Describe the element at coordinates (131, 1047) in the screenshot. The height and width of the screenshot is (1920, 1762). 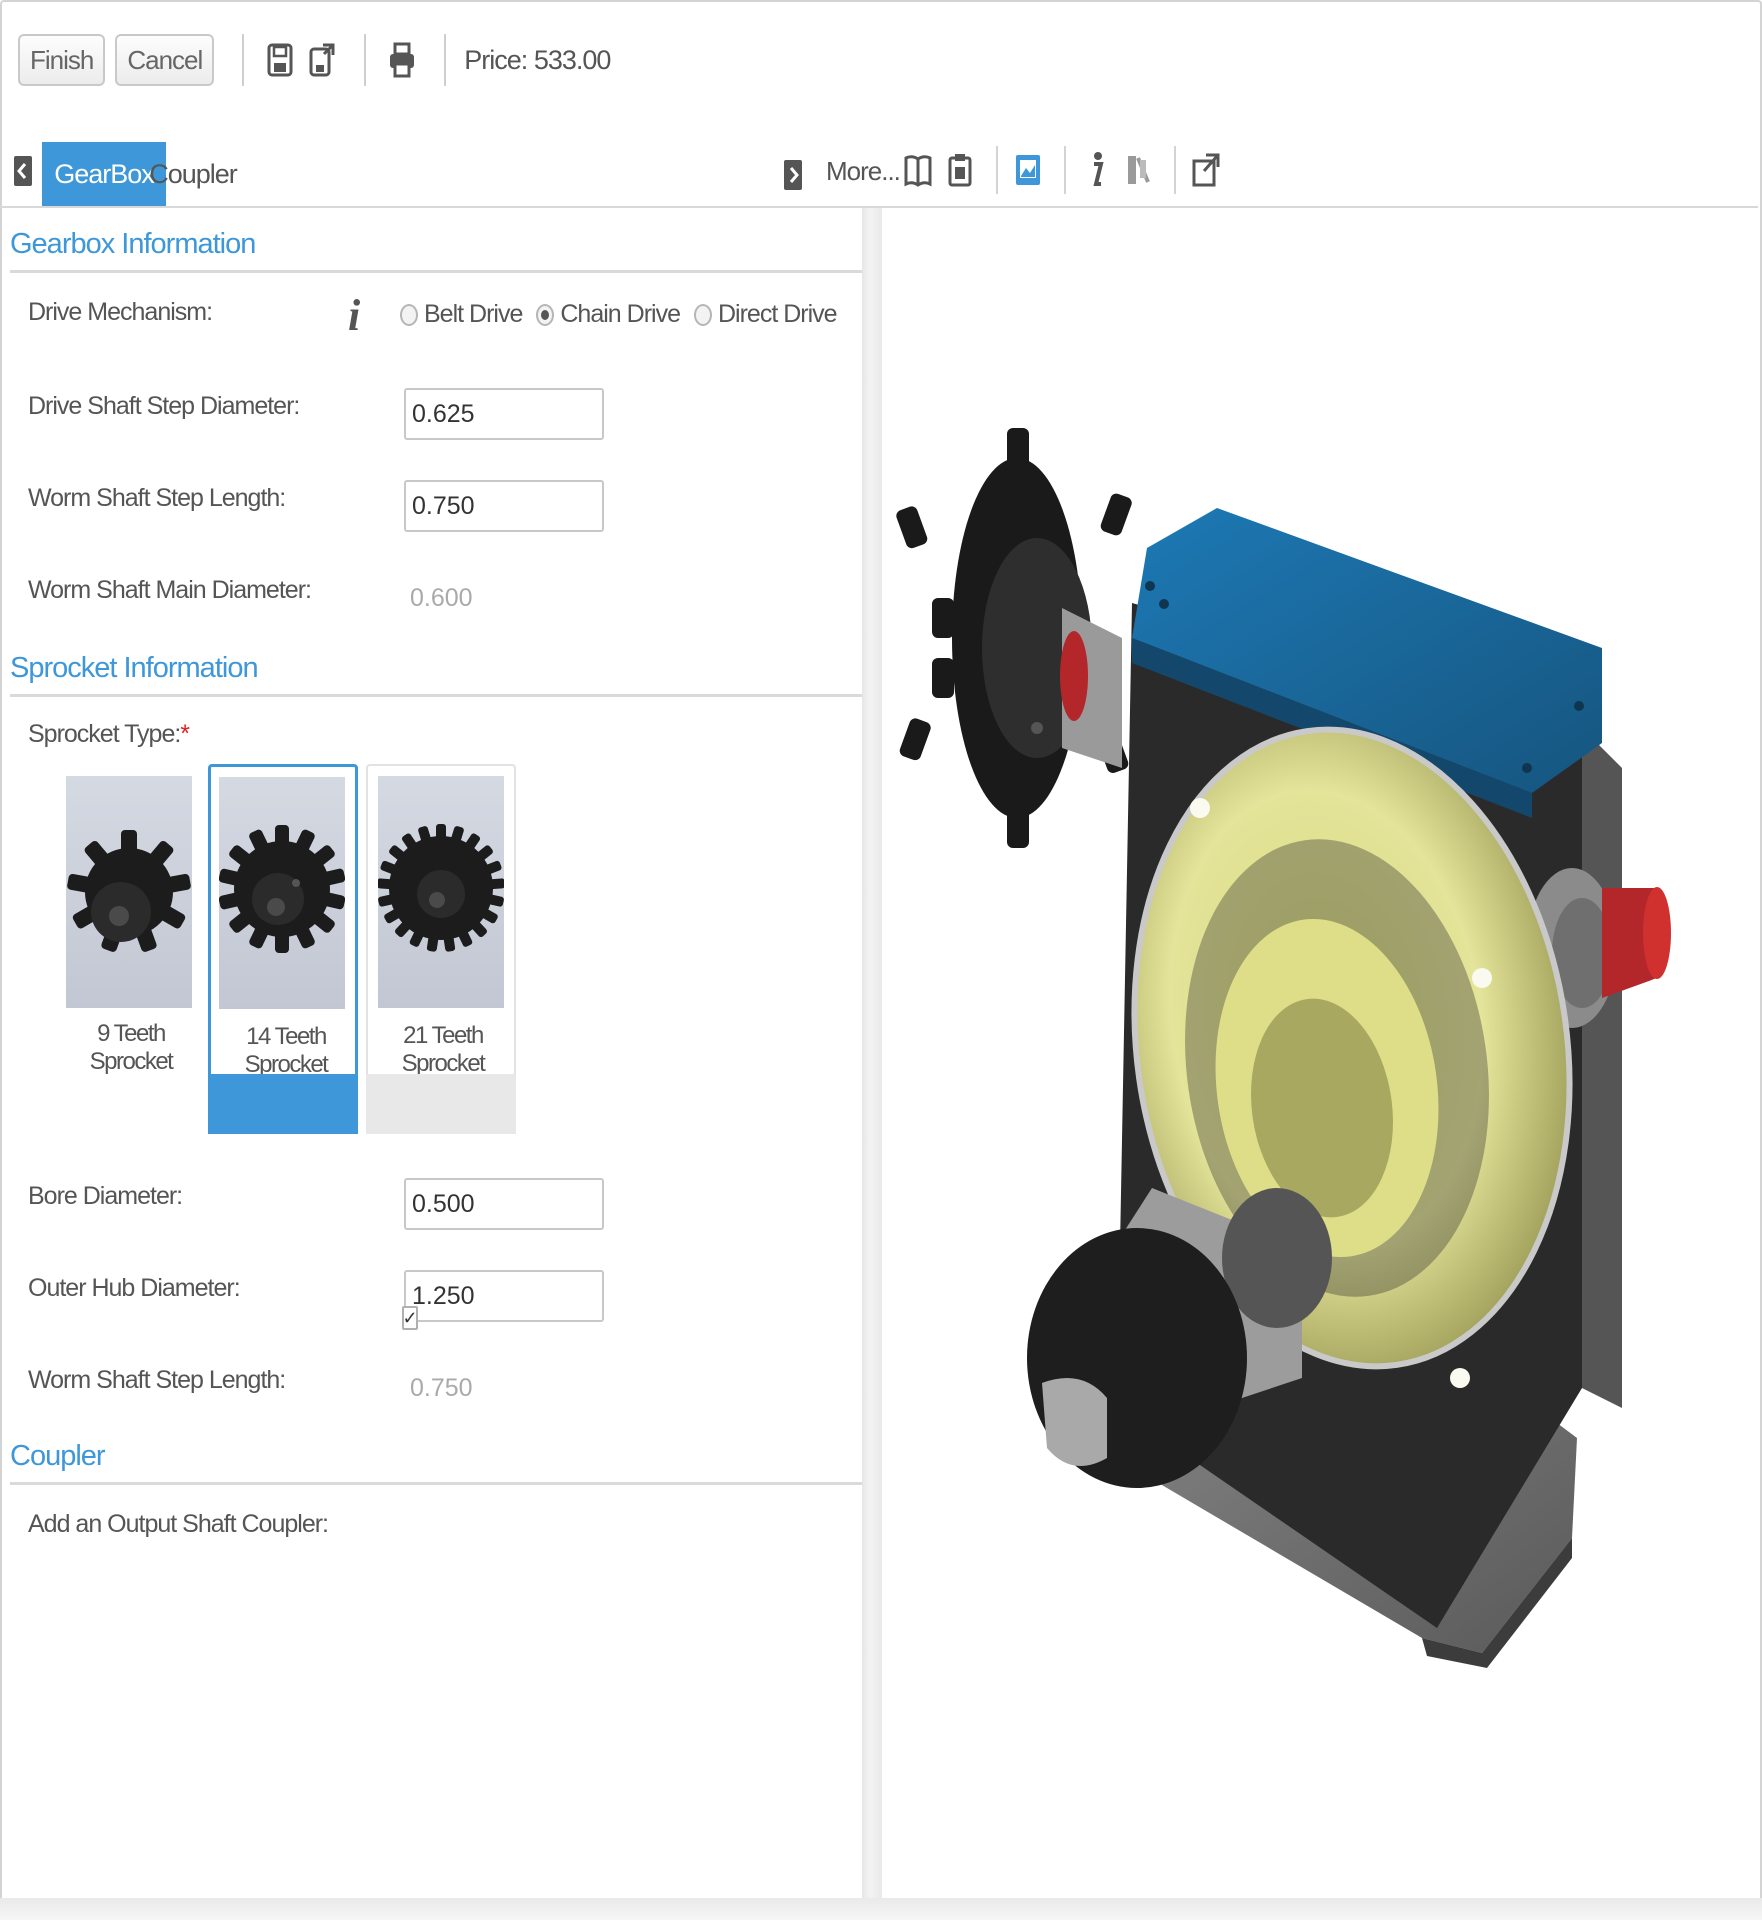
I see `sprocket-option-label: 9 Teeth Sprocket` at that location.